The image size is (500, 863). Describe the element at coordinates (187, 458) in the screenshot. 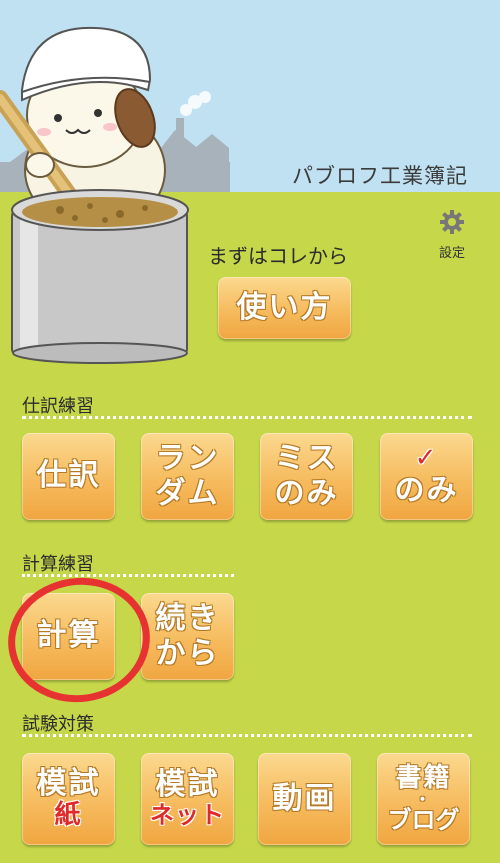

I see `random-button-line1: ラン` at that location.